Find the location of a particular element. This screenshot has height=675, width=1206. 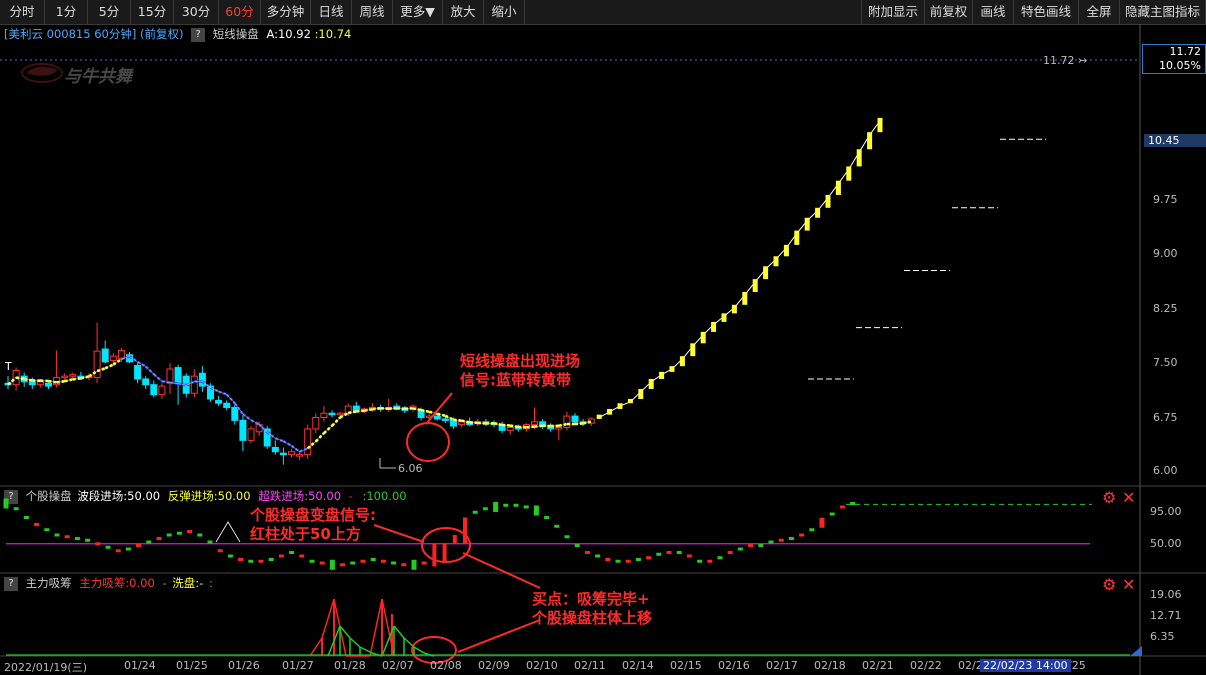

date-label-10: 02/11 is located at coordinates (590, 665).